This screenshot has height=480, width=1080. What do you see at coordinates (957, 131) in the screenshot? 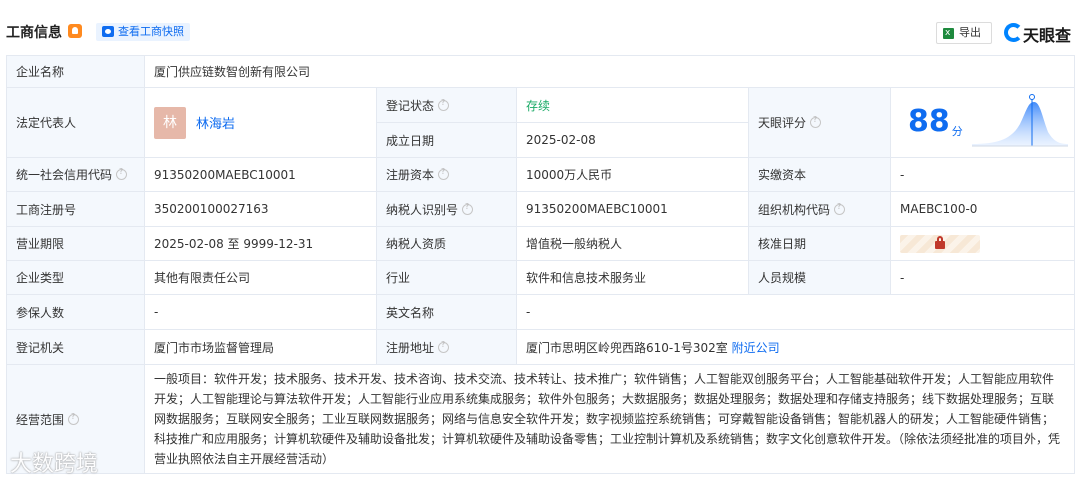
I see `score-unit: 分` at bounding box center [957, 131].